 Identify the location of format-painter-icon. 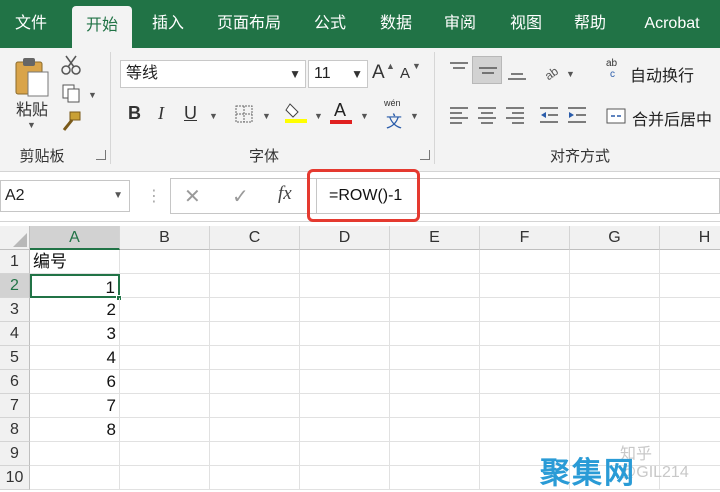
(71, 121).